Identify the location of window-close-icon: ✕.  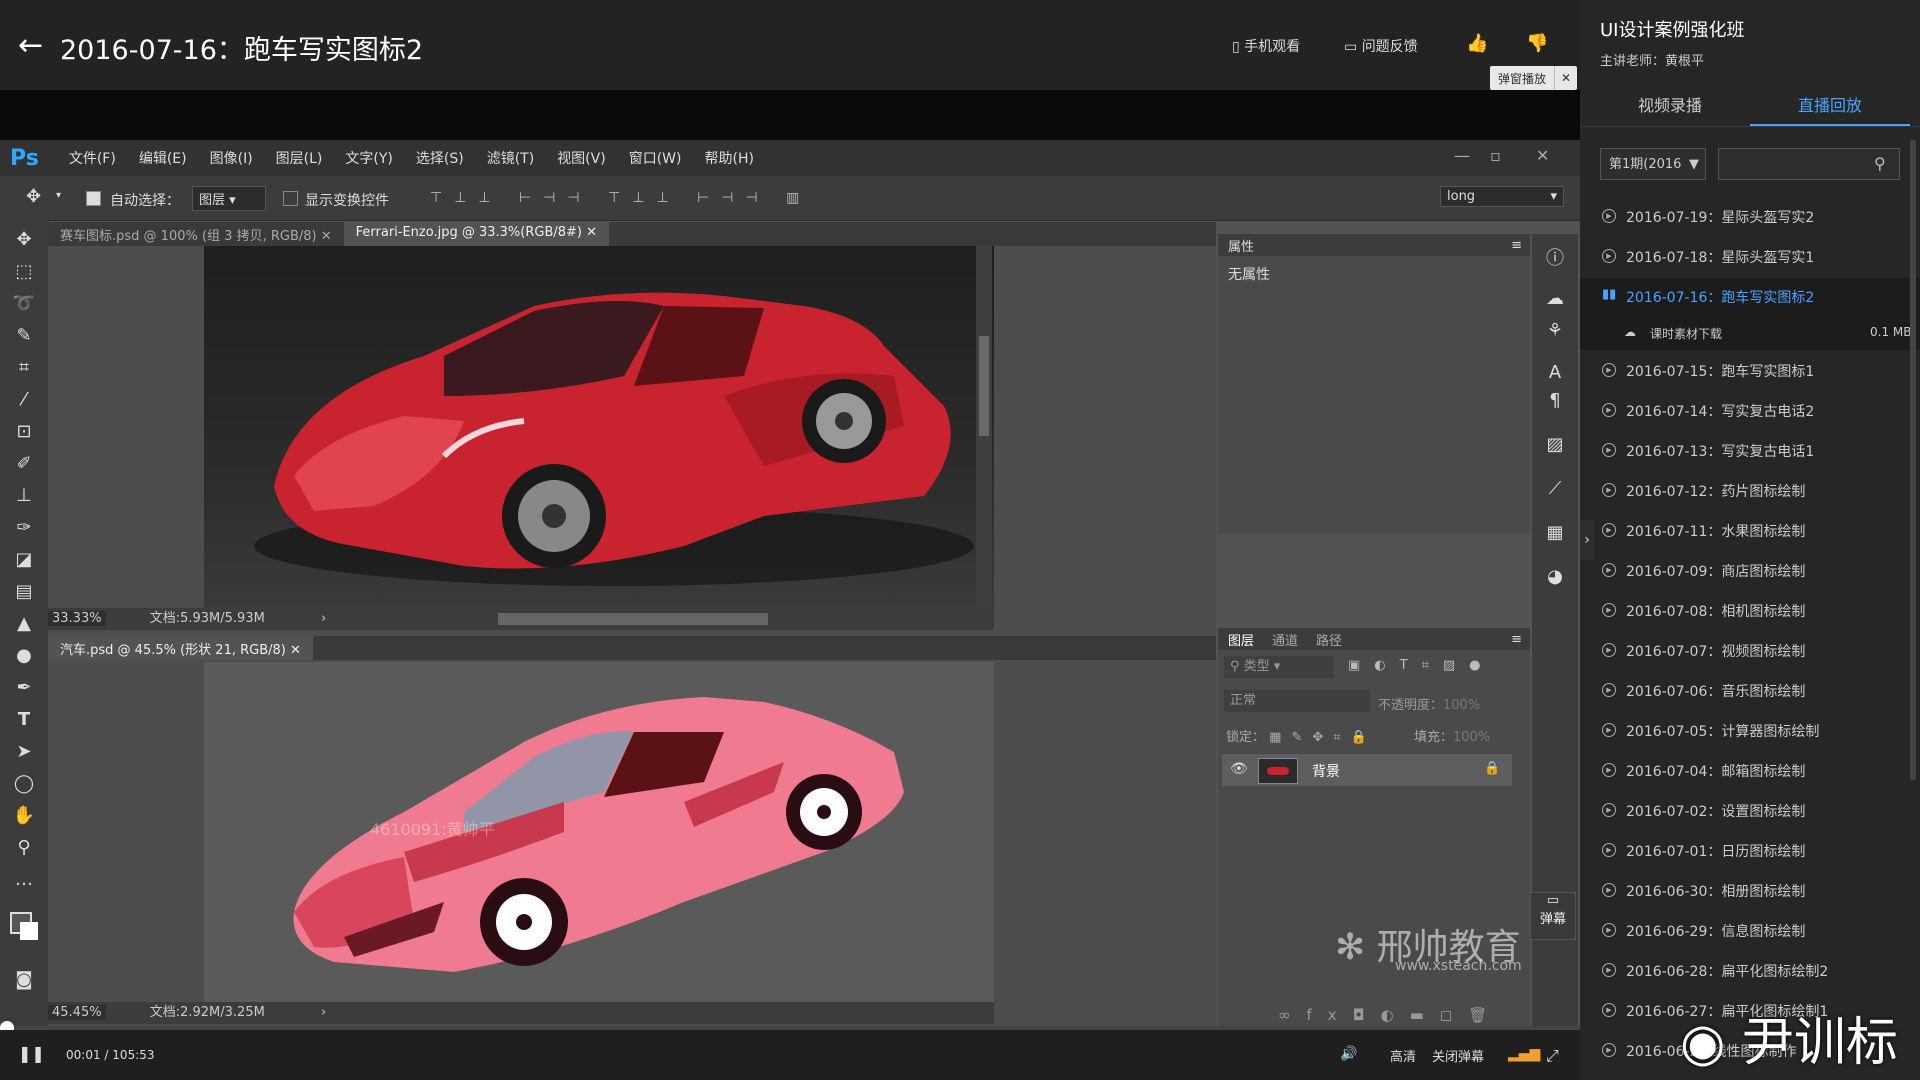
(1542, 155).